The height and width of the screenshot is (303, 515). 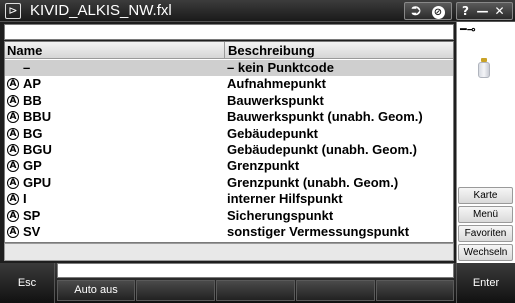 What do you see at coordinates (468, 29) in the screenshot?
I see `power-plug-icon: ━⊸` at bounding box center [468, 29].